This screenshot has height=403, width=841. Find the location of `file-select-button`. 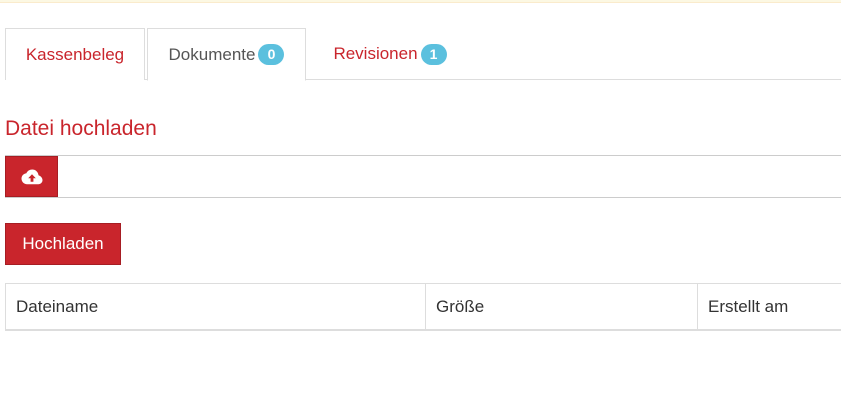

file-select-button is located at coordinates (31, 176).